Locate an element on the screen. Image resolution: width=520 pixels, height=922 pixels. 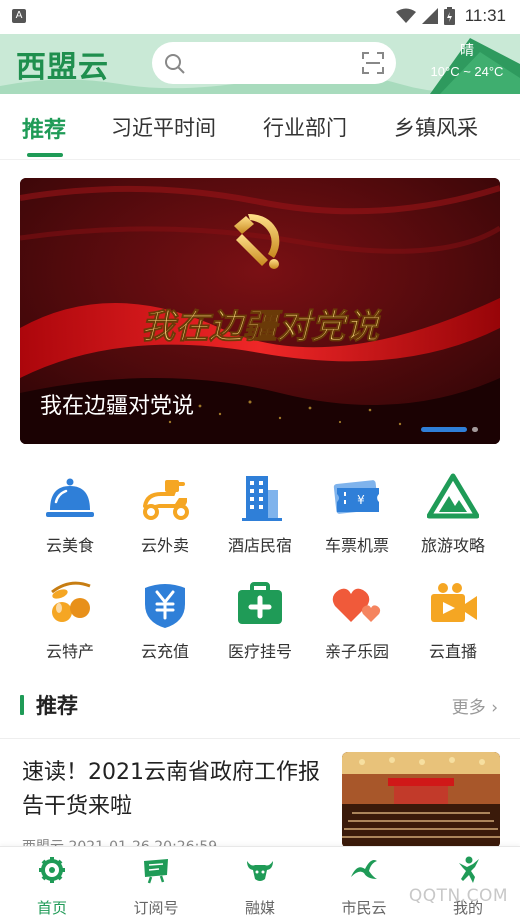
more-link: 更多 › is located at coordinates (475, 705).